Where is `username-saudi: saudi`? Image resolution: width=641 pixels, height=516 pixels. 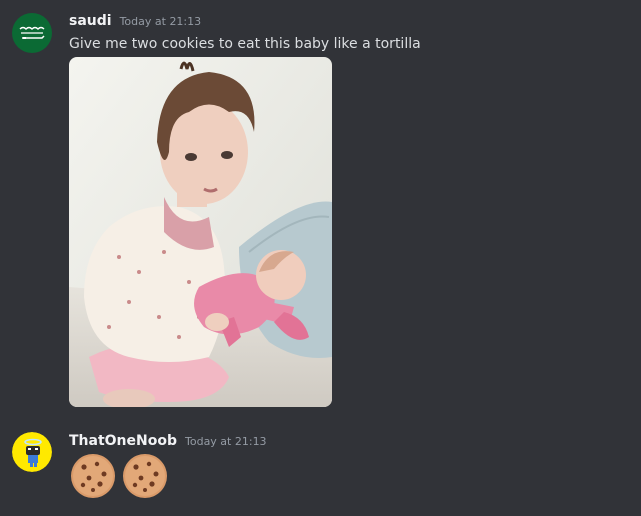
username-saudi: saudi is located at coordinates (90, 21).